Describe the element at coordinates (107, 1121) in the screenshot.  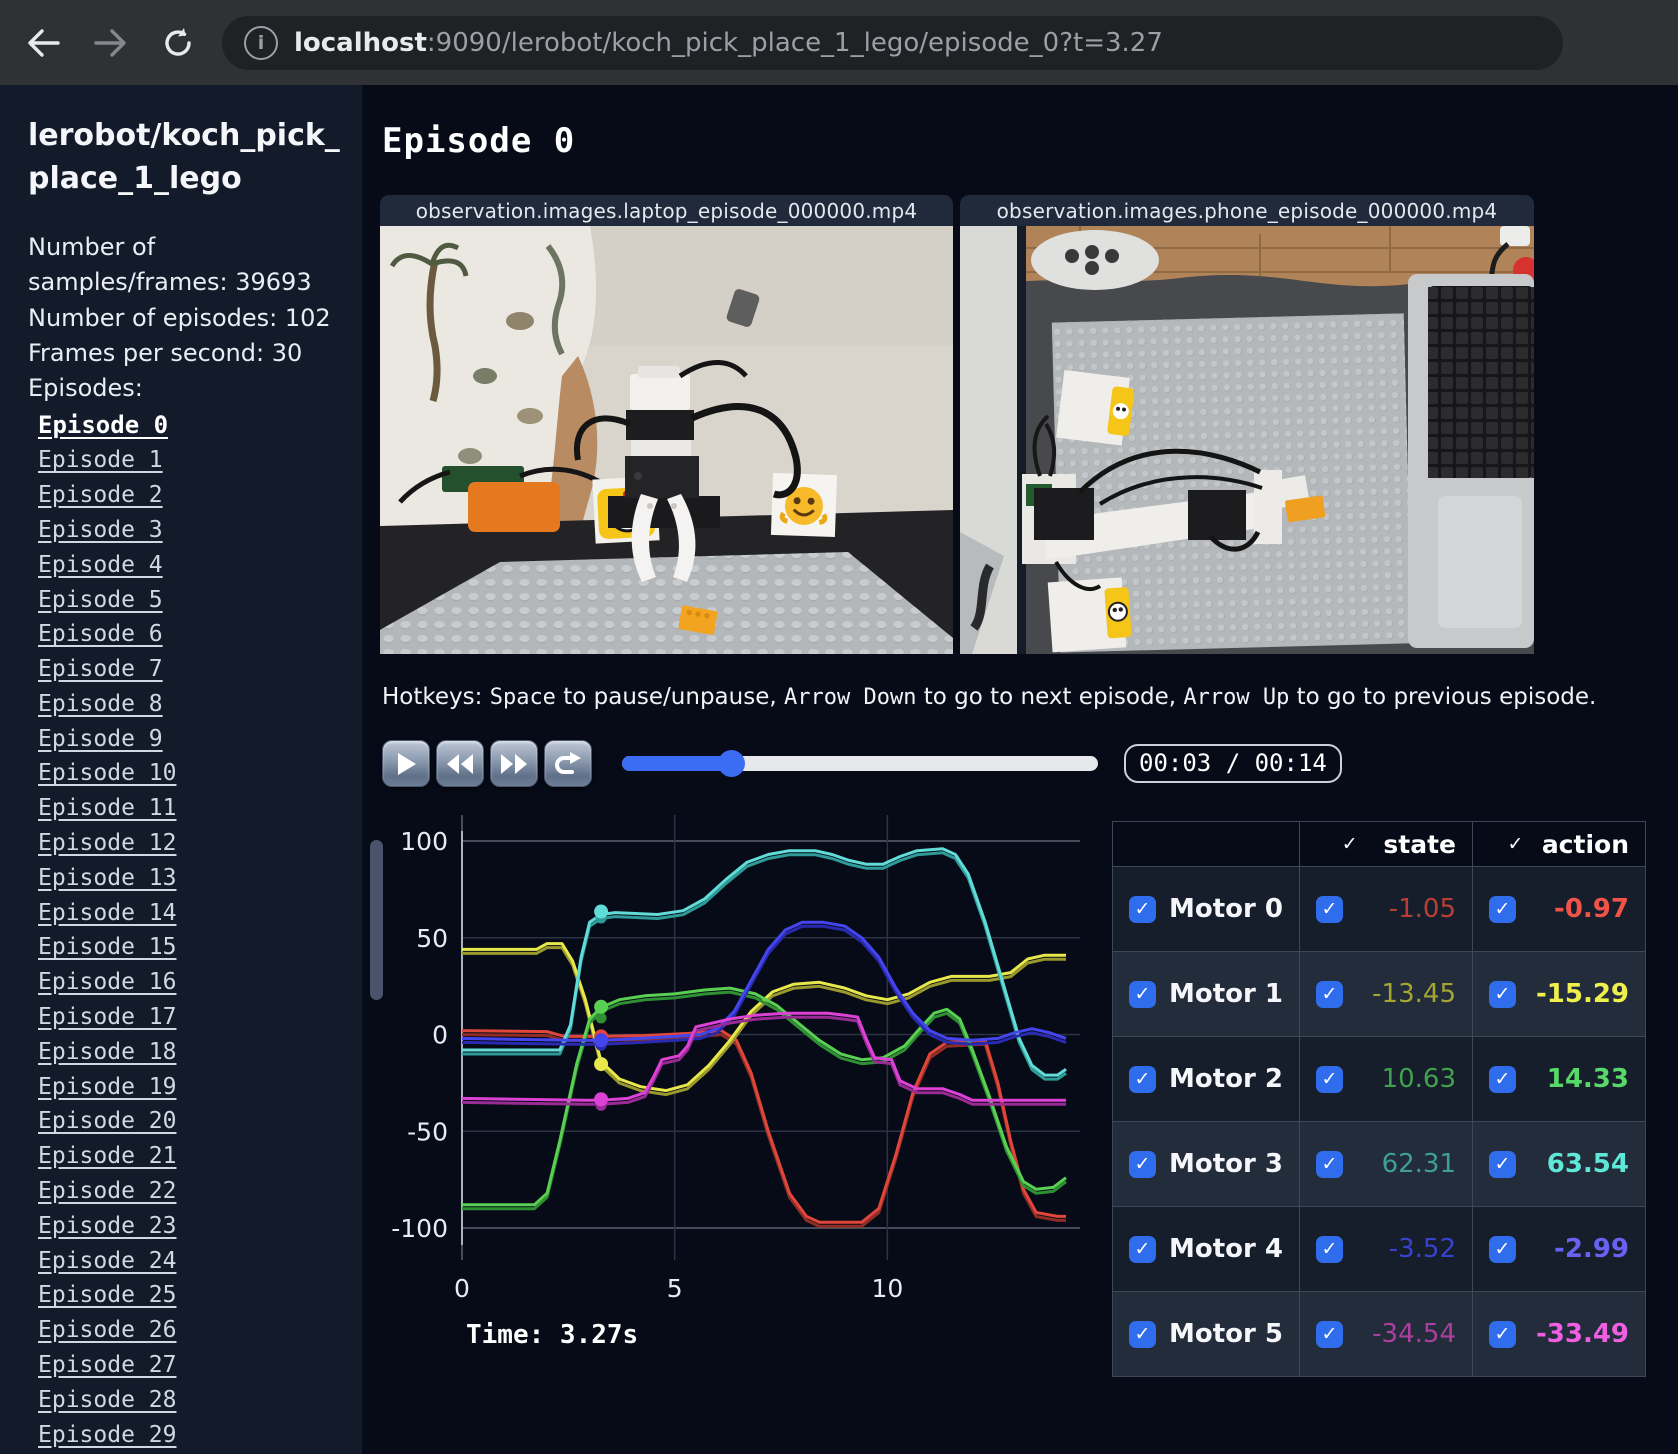
I see `sidebar-episode-link: Episode 20` at that location.